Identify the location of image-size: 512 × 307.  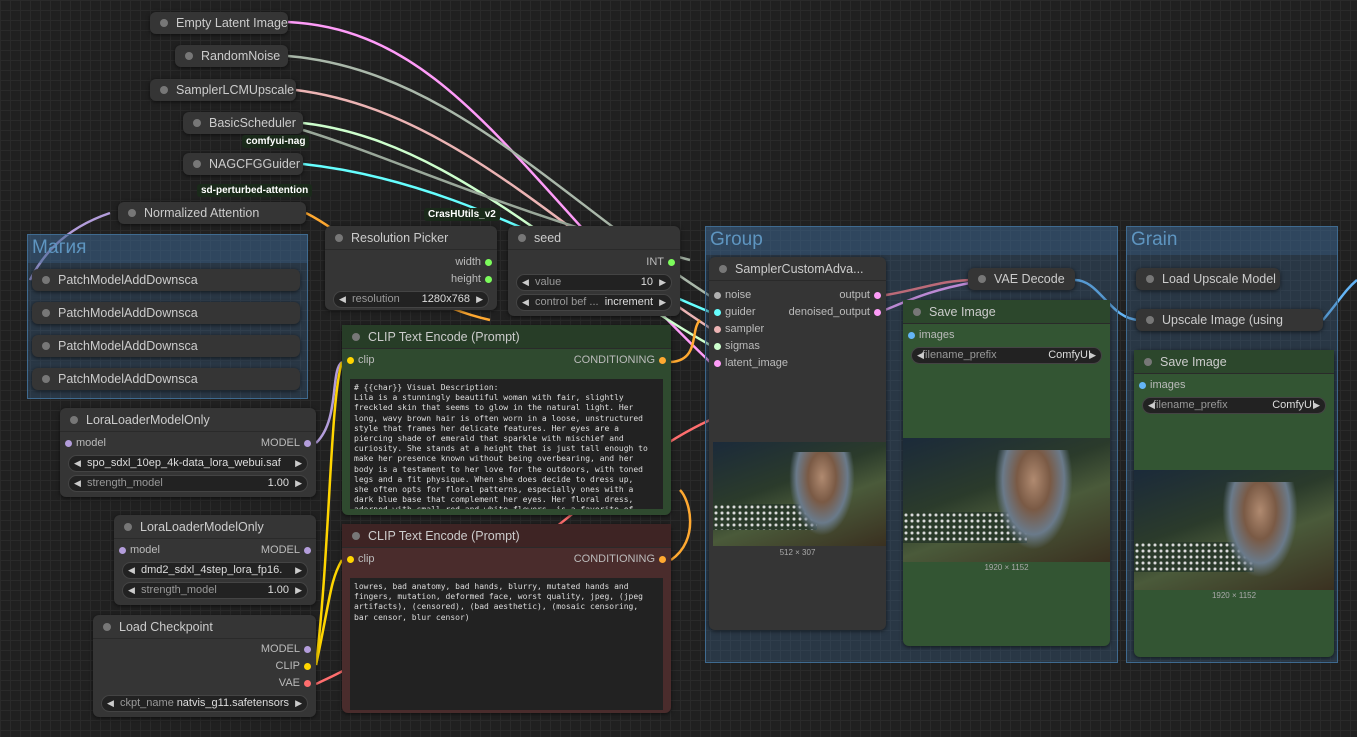
(797, 552).